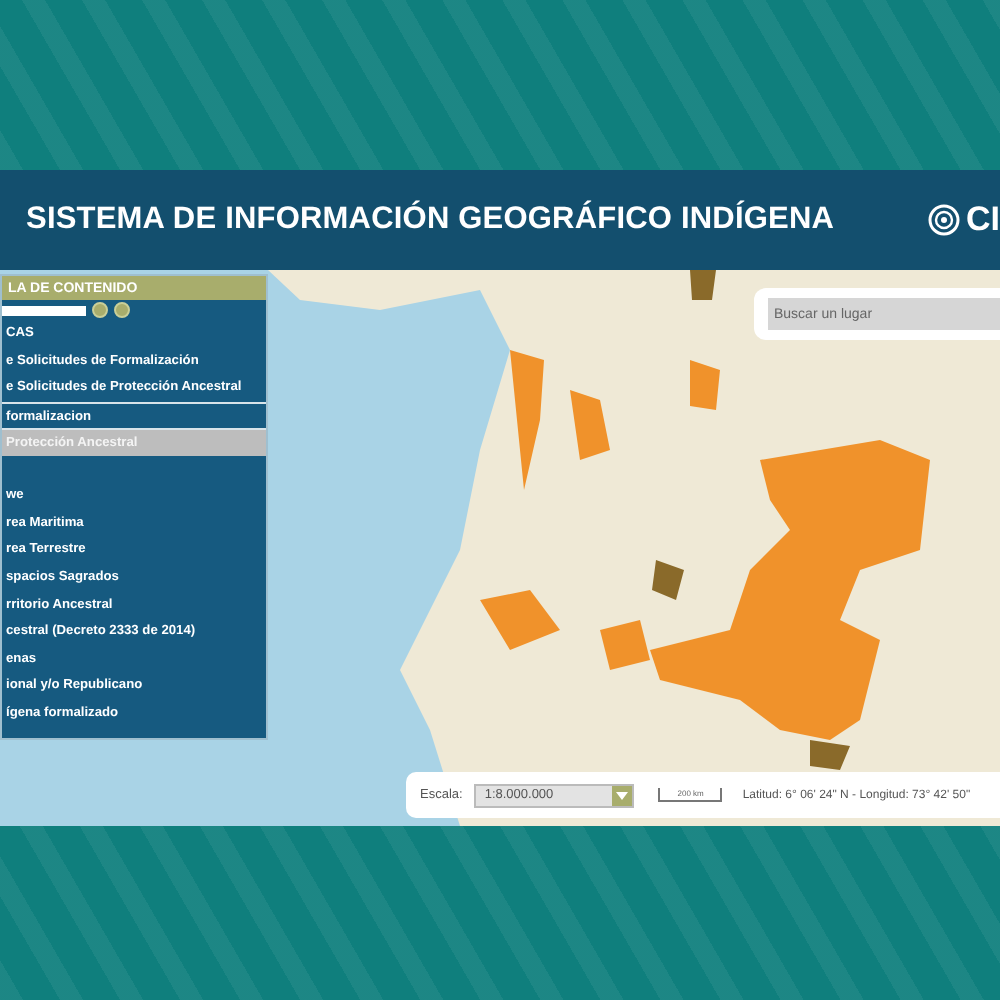  What do you see at coordinates (622, 795) in the screenshot?
I see `caret-icon` at bounding box center [622, 795].